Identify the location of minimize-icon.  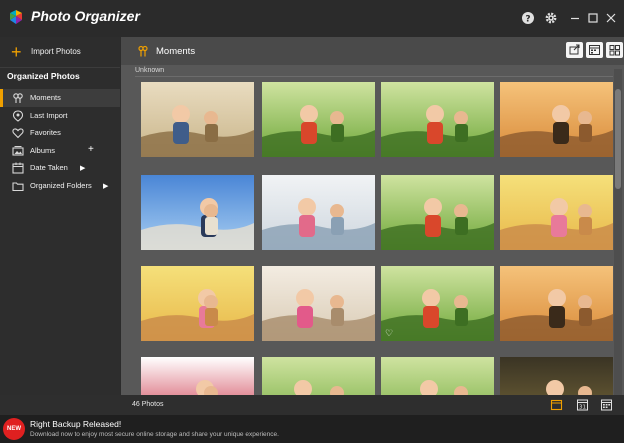
(575, 18).